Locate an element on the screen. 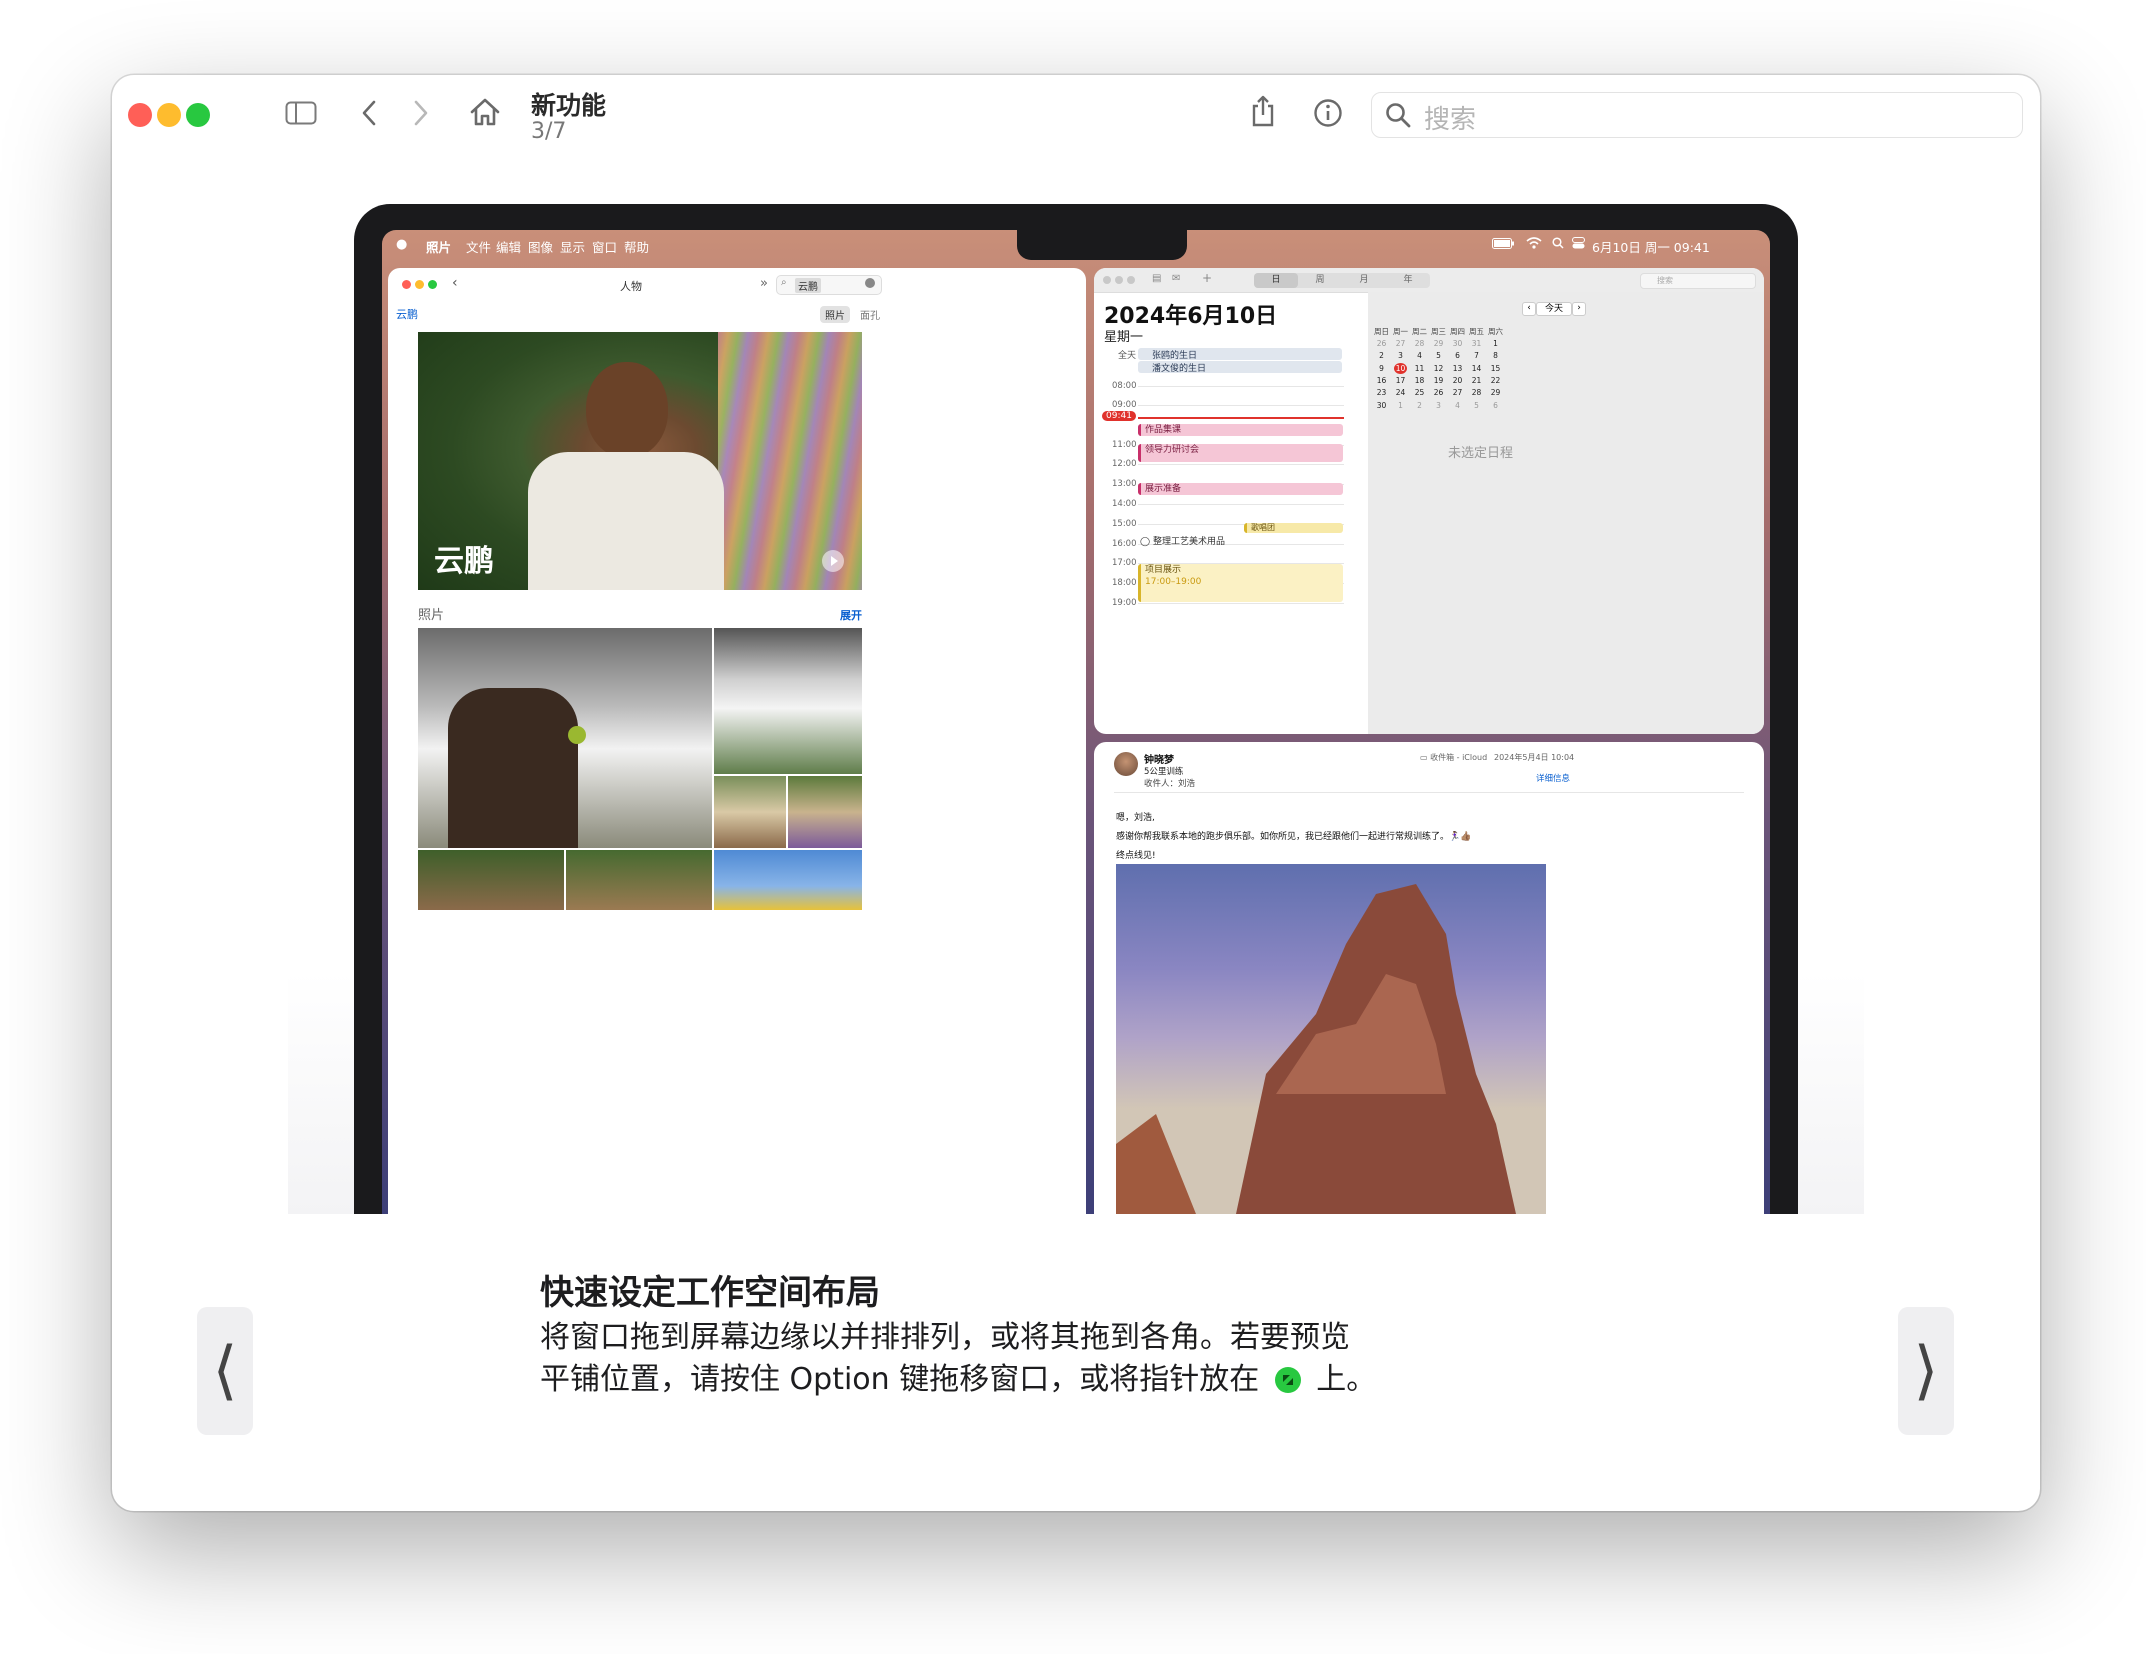 Image resolution: width=2146 pixels, height=1654 pixels. mini-weekday-label: 周五 is located at coordinates (1476, 331).